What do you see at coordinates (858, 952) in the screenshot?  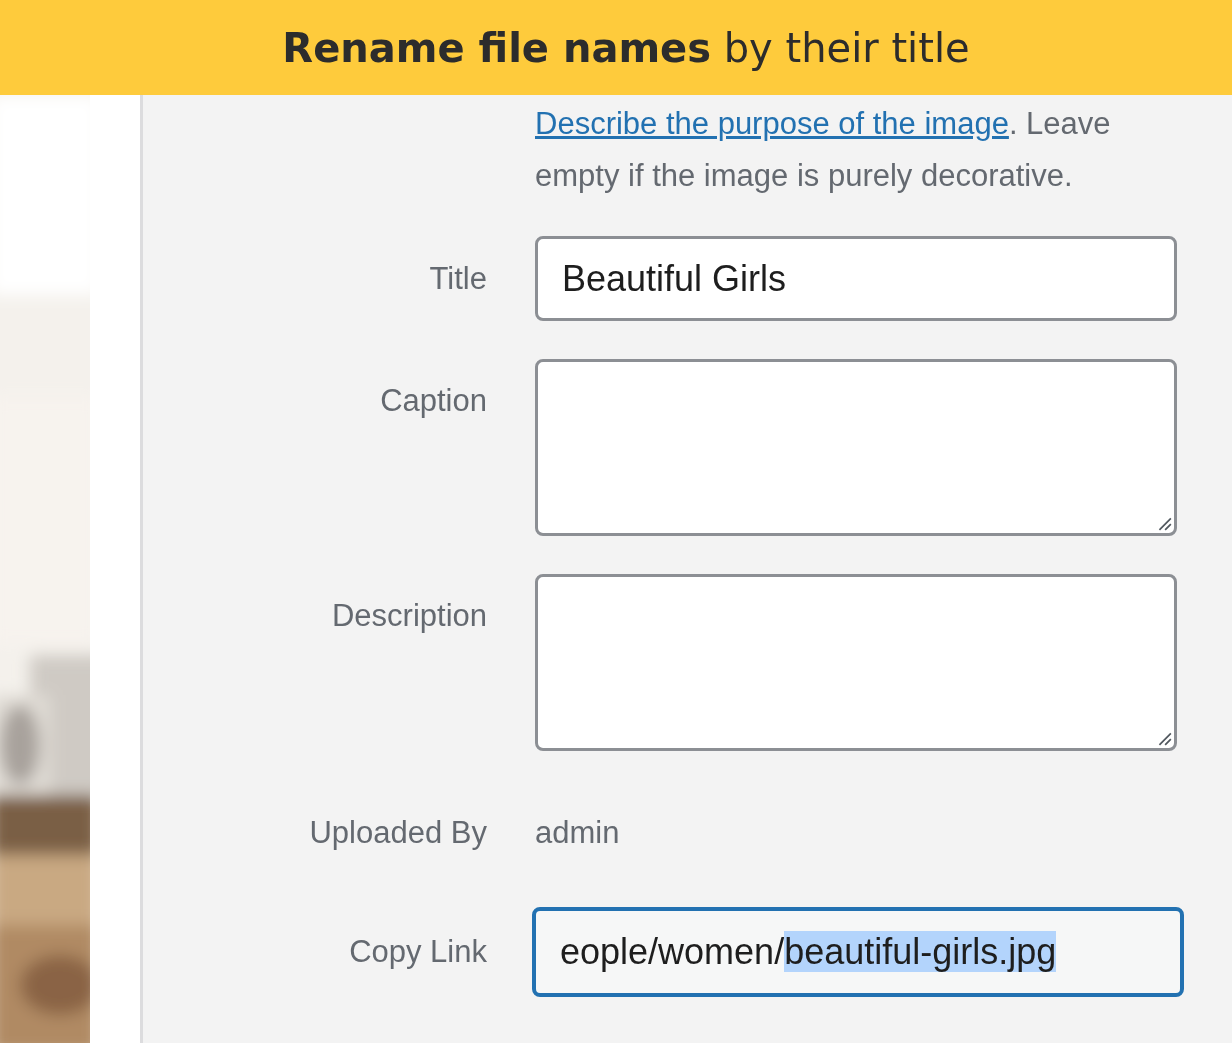 I see `copy-link-field: eople/women/beautiful-girls.jpg` at bounding box center [858, 952].